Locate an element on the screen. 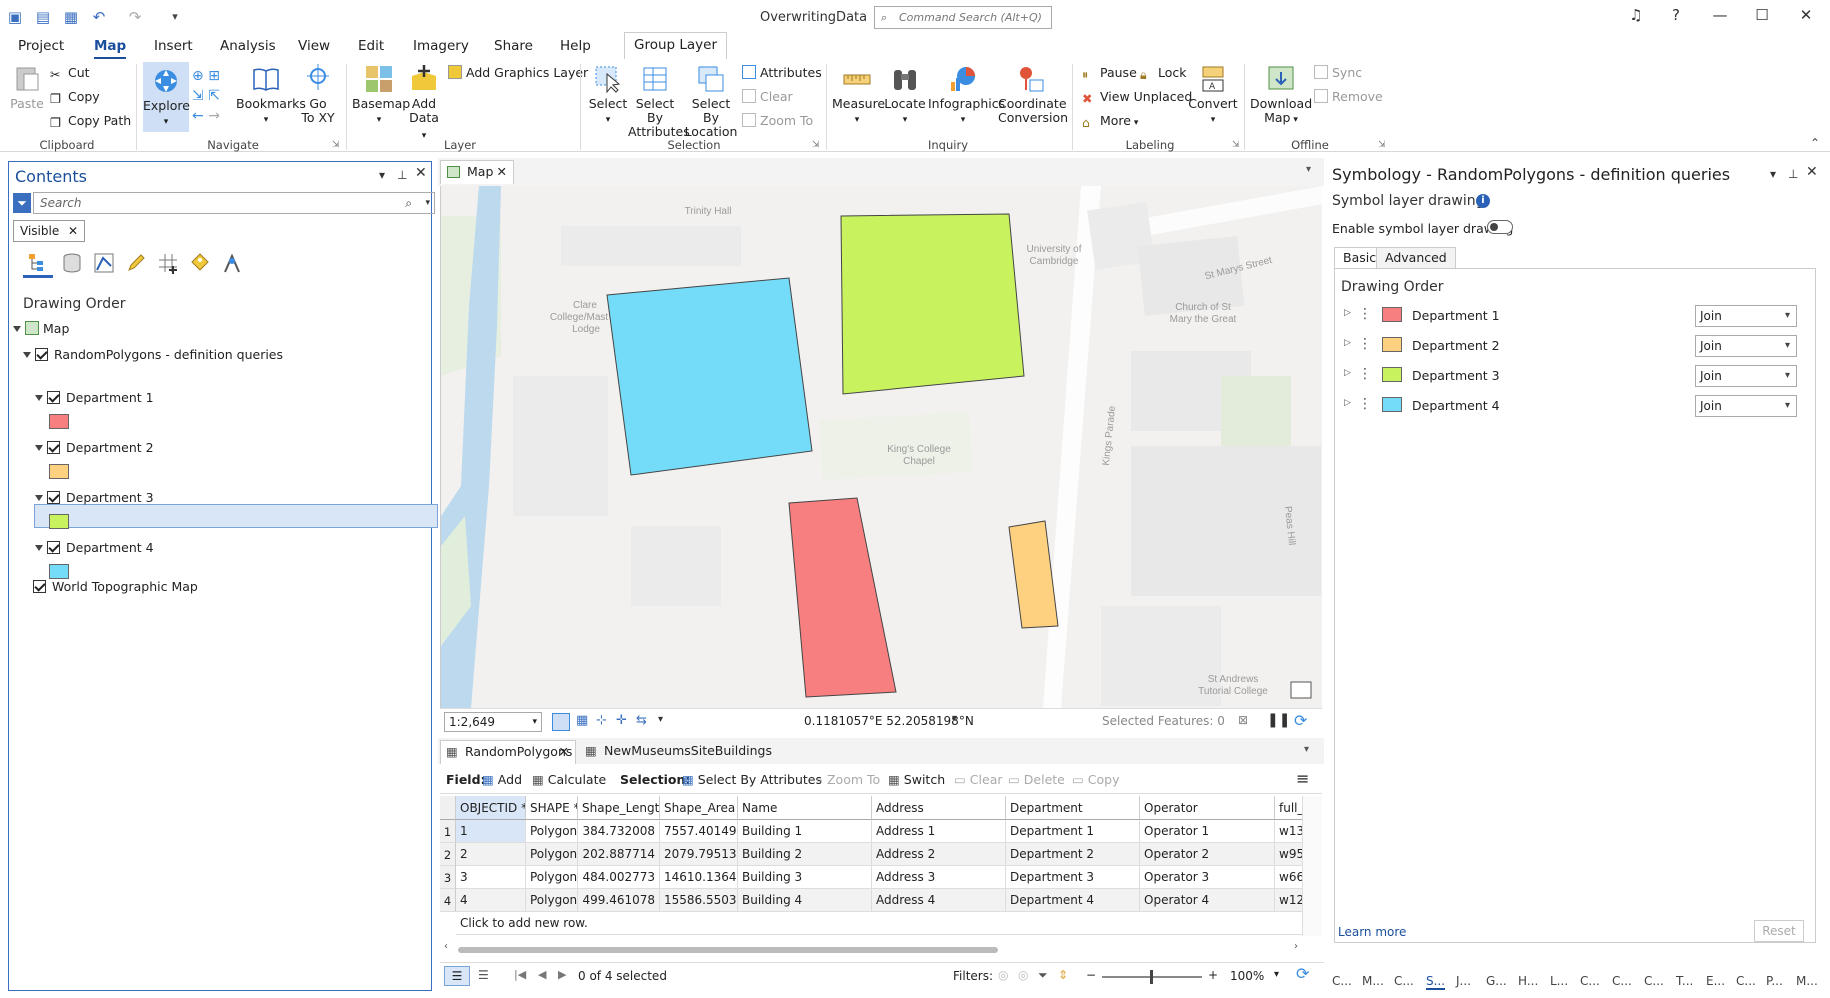  list-by-snapping-icon is located at coordinates (168, 263).